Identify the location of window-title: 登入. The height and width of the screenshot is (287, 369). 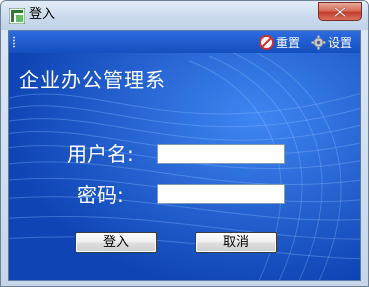
(42, 14).